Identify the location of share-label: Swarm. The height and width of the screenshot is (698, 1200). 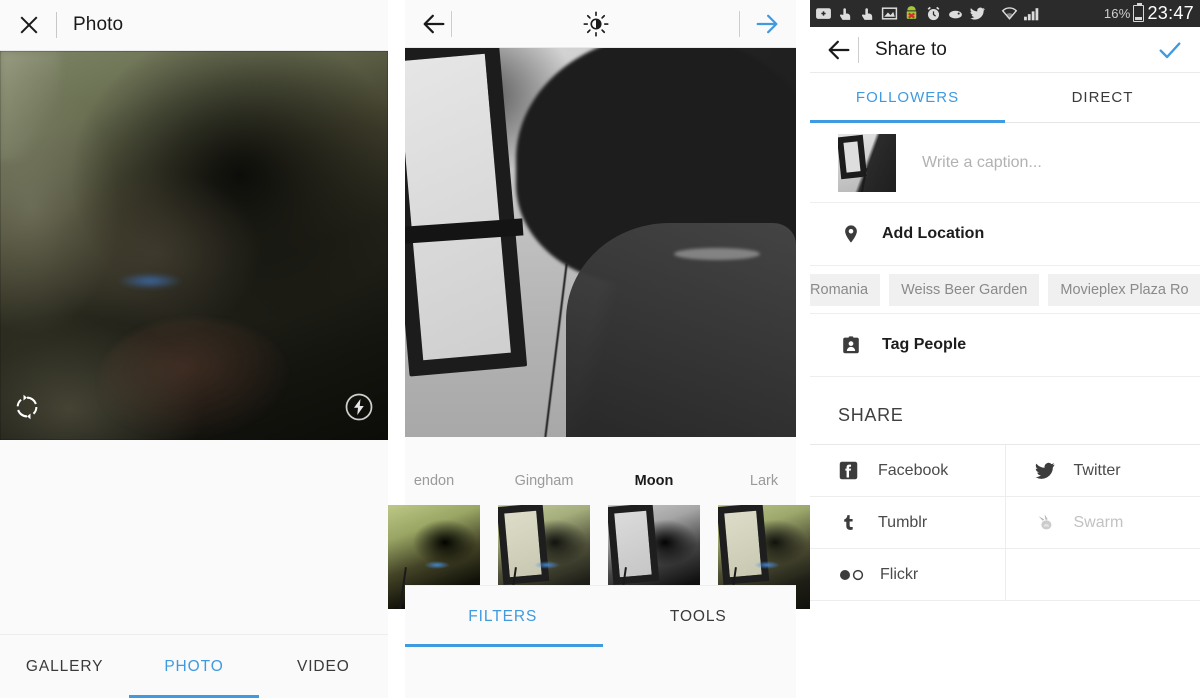
(1098, 522).